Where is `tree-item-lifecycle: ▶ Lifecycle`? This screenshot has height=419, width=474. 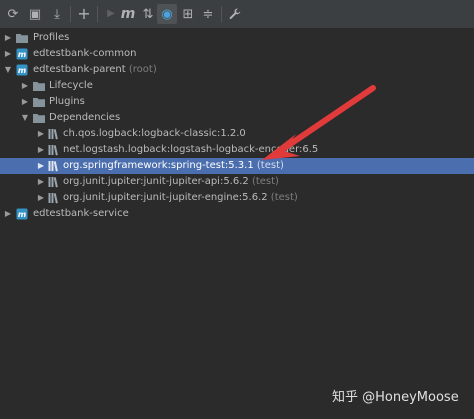 tree-item-lifecycle: ▶ Lifecycle is located at coordinates (237, 86).